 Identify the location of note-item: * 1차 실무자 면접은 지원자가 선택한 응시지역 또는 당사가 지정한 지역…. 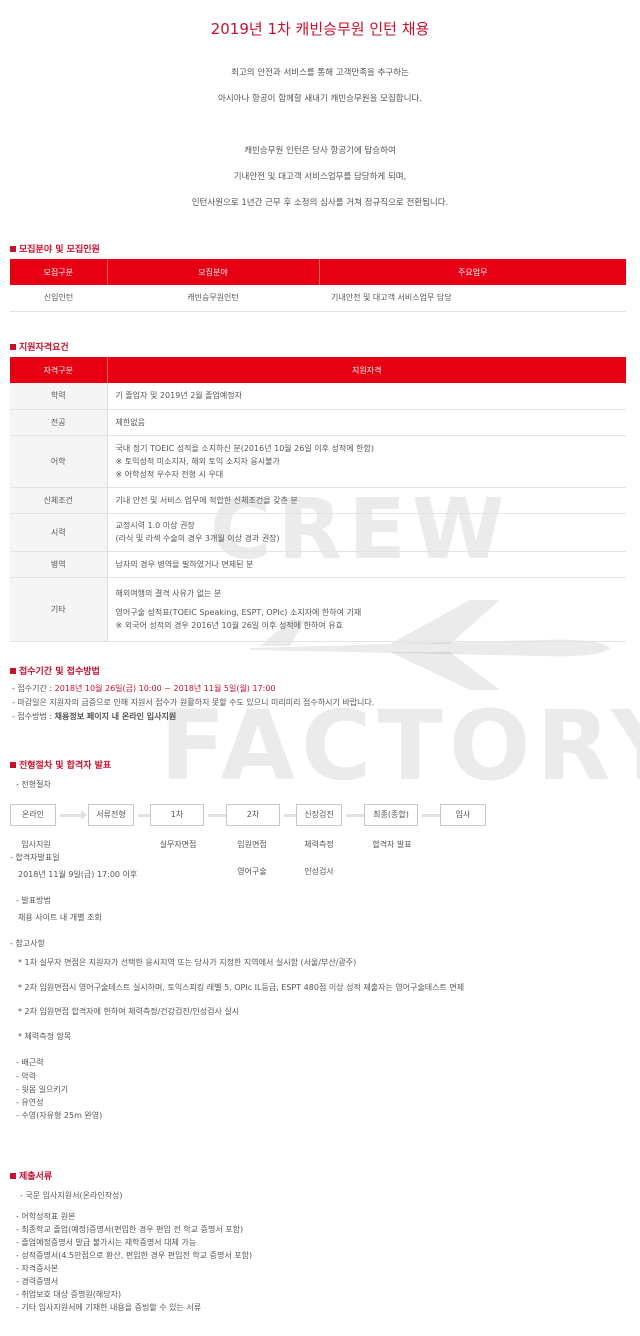
(187, 962).